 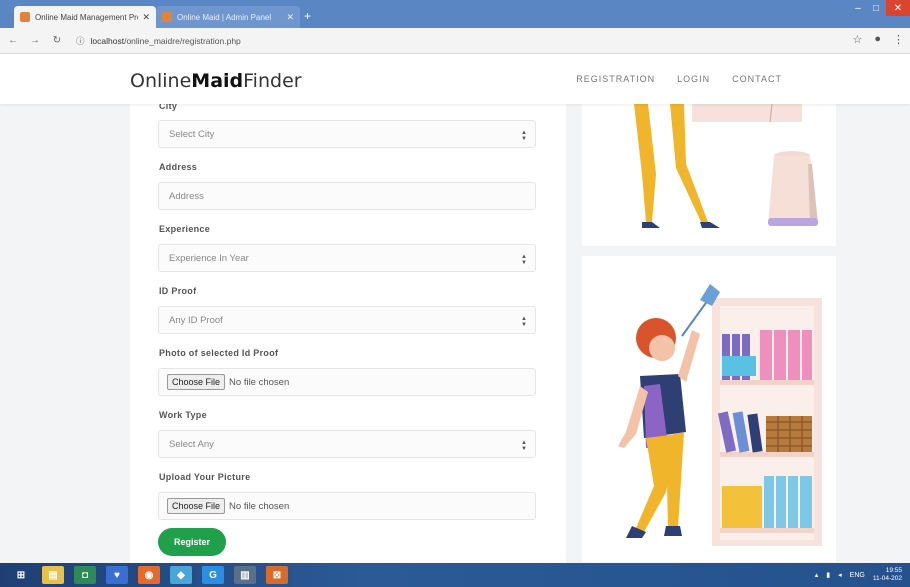 I want to click on close-window-icon: ✕, so click(x=898, y=8).